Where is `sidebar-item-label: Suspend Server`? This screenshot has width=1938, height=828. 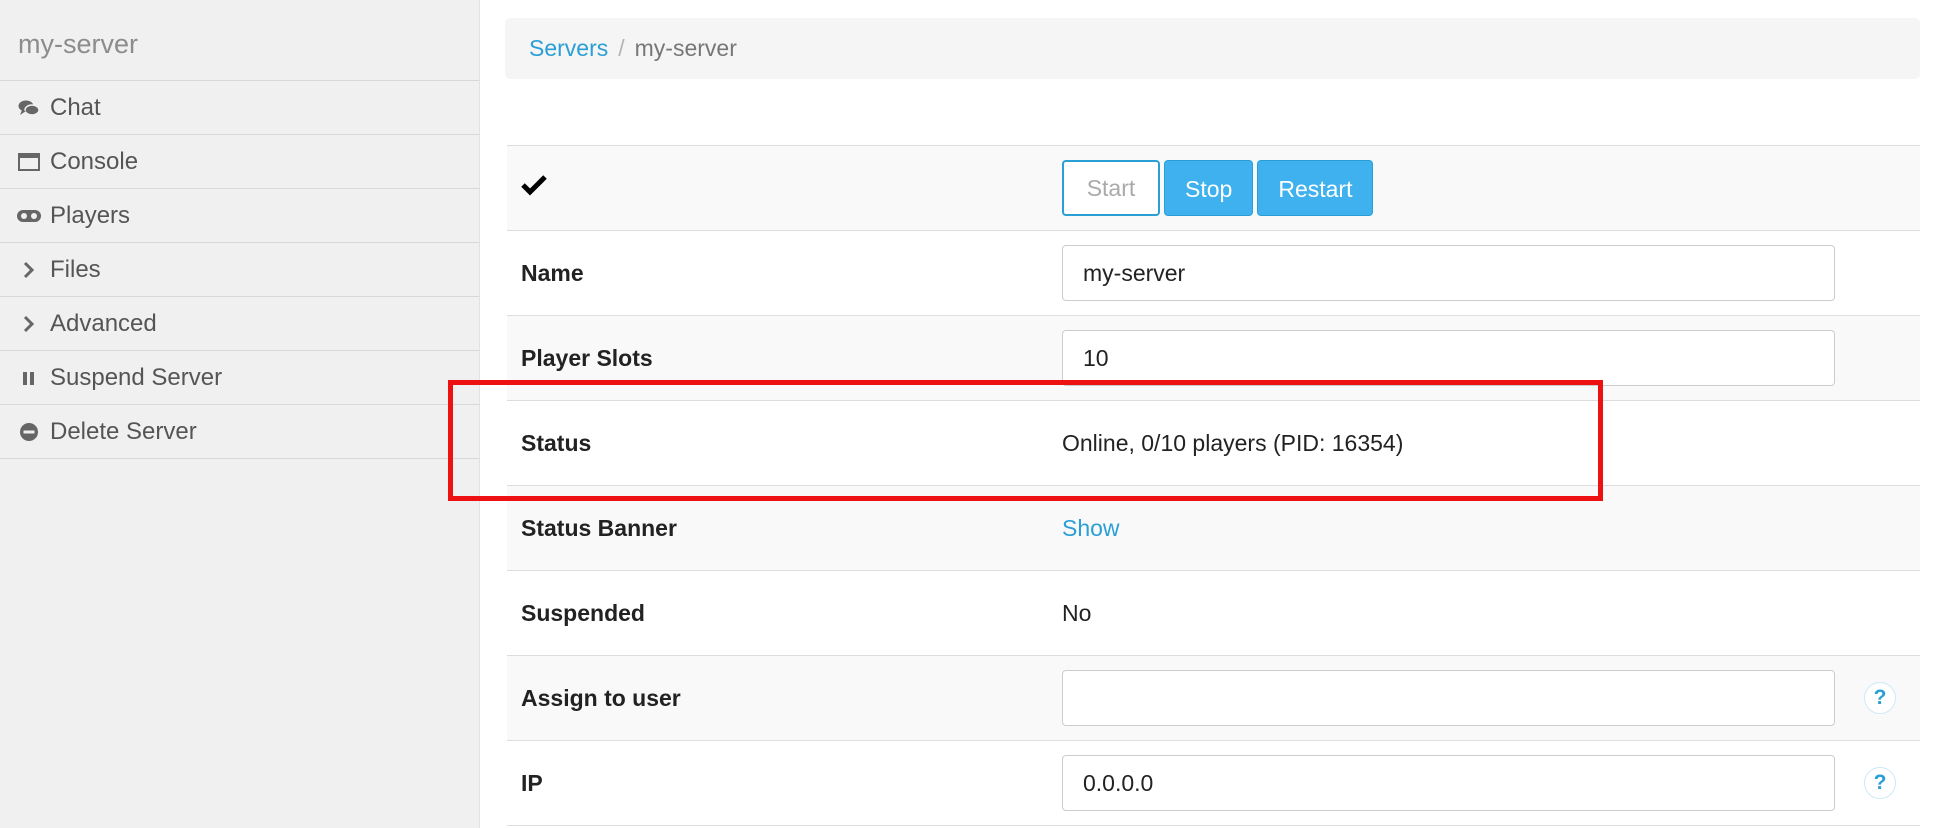 sidebar-item-label: Suspend Server is located at coordinates (136, 377).